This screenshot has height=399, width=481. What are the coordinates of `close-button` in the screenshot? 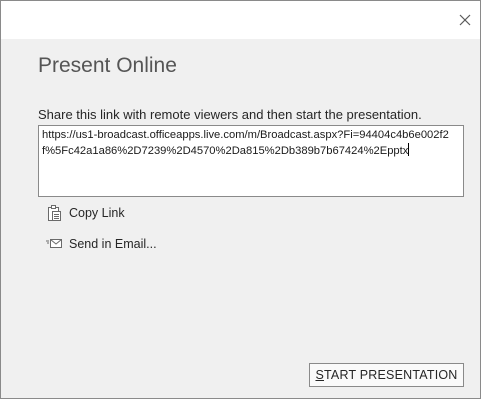 It's located at (465, 20).